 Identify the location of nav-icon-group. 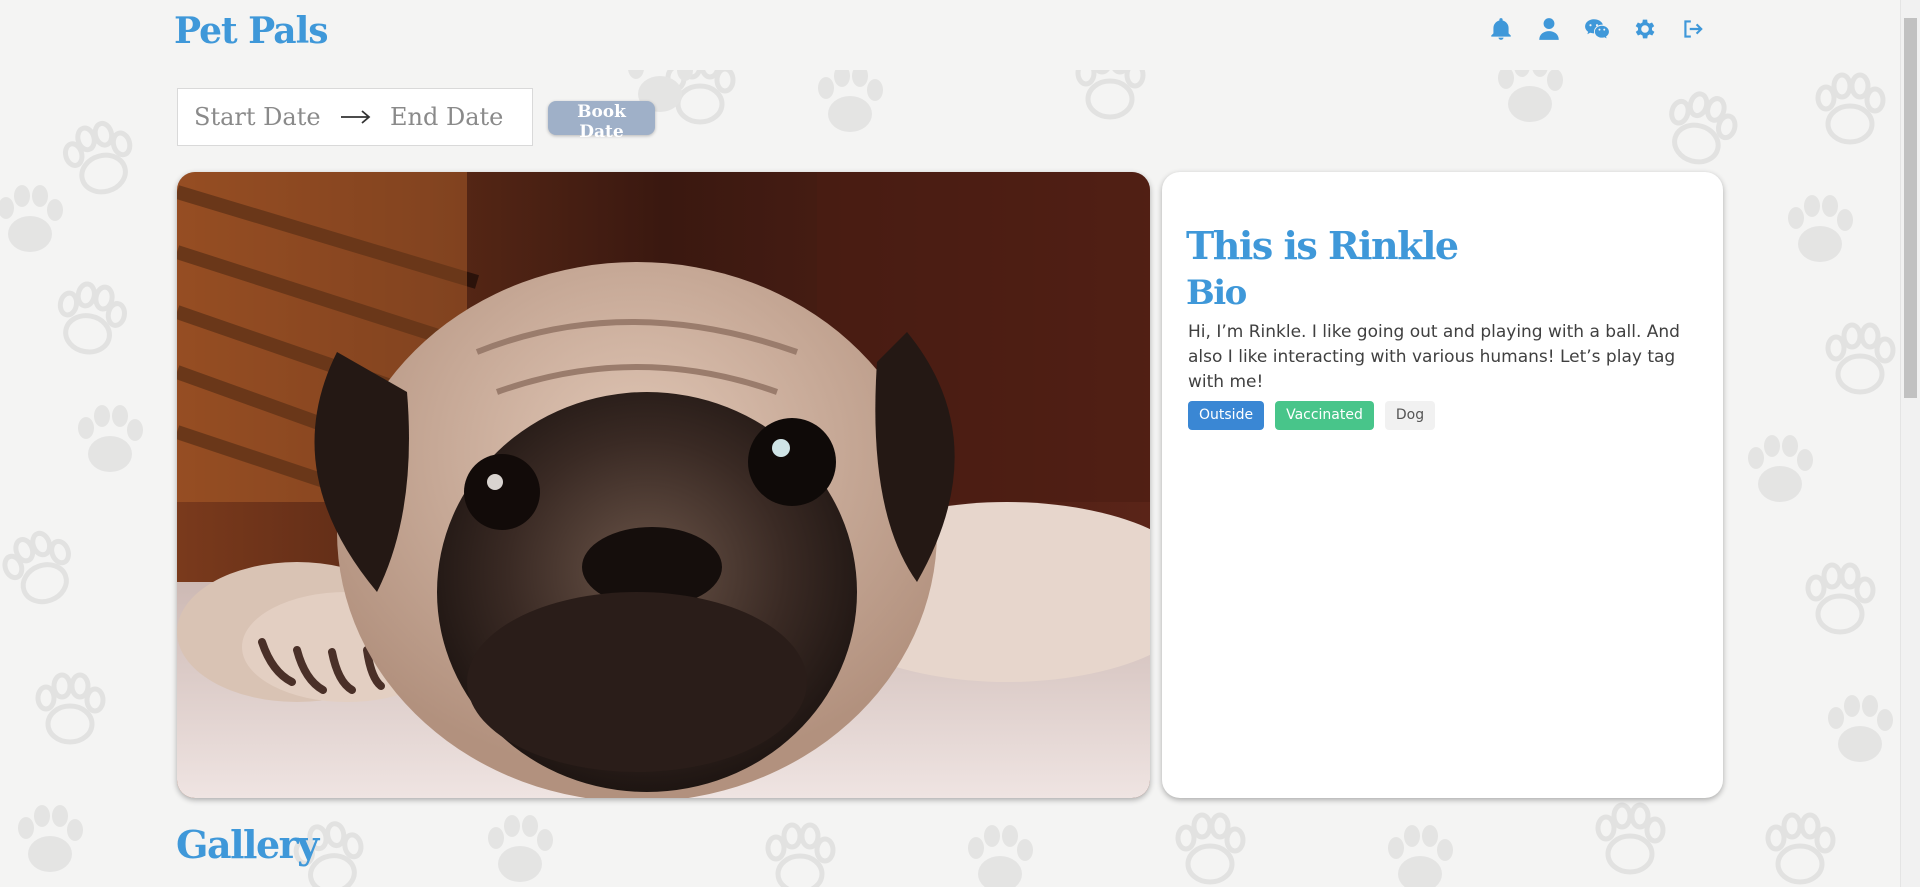
(1597, 29).